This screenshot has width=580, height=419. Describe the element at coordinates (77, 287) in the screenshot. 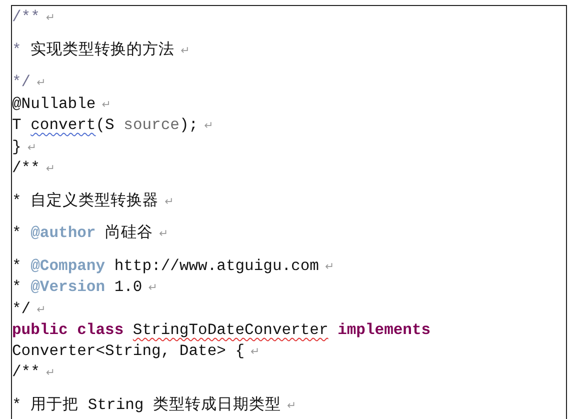

I see `code-line: * @Version 1.0` at that location.